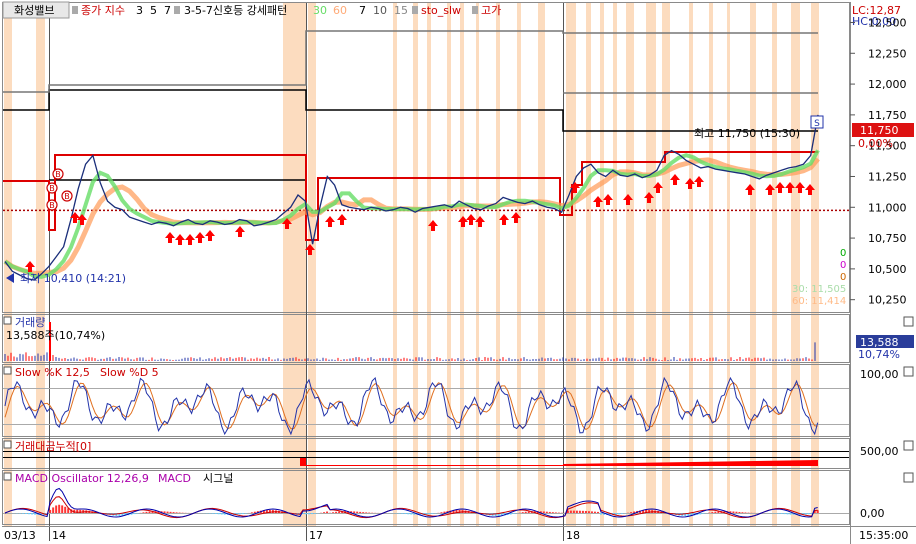  Describe the element at coordinates (129, 372) in the screenshot. I see `stoch-d-title: Slow %D 5` at that location.